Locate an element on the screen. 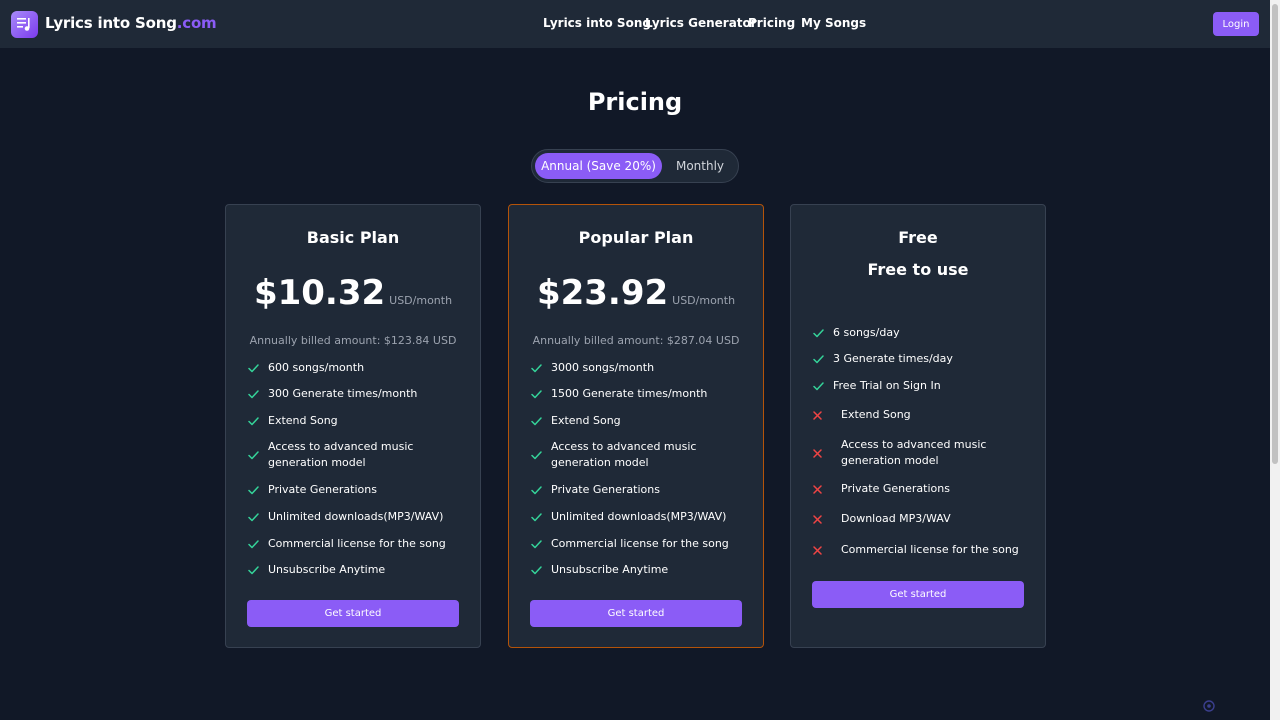 Image resolution: width=1280 pixels, height=720 pixels. feature-text: 6 songs/day is located at coordinates (866, 332).